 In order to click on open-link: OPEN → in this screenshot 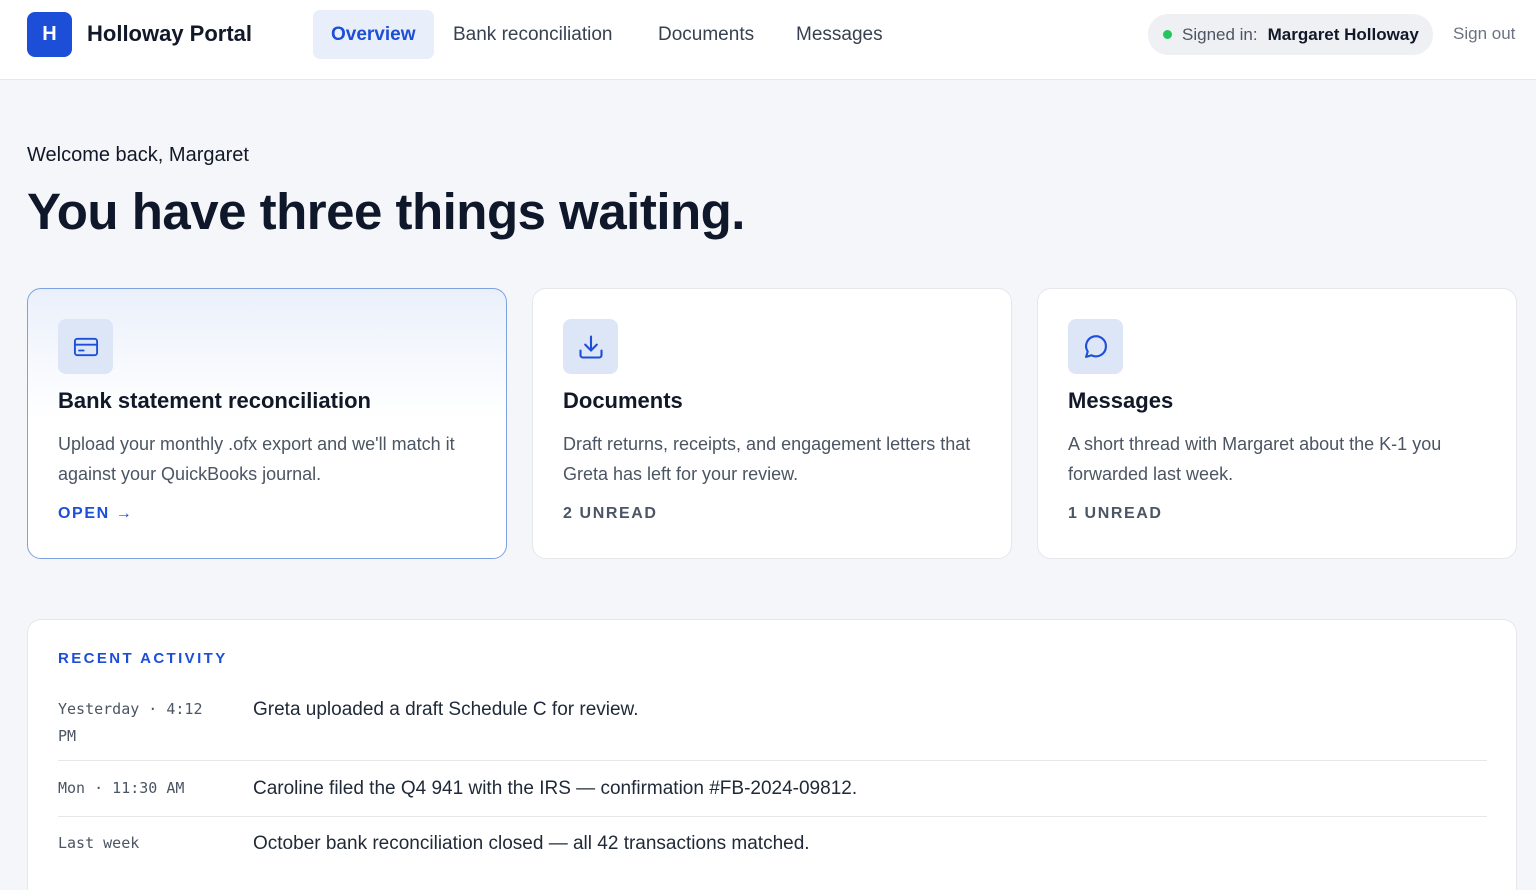, I will do `click(95, 514)`.